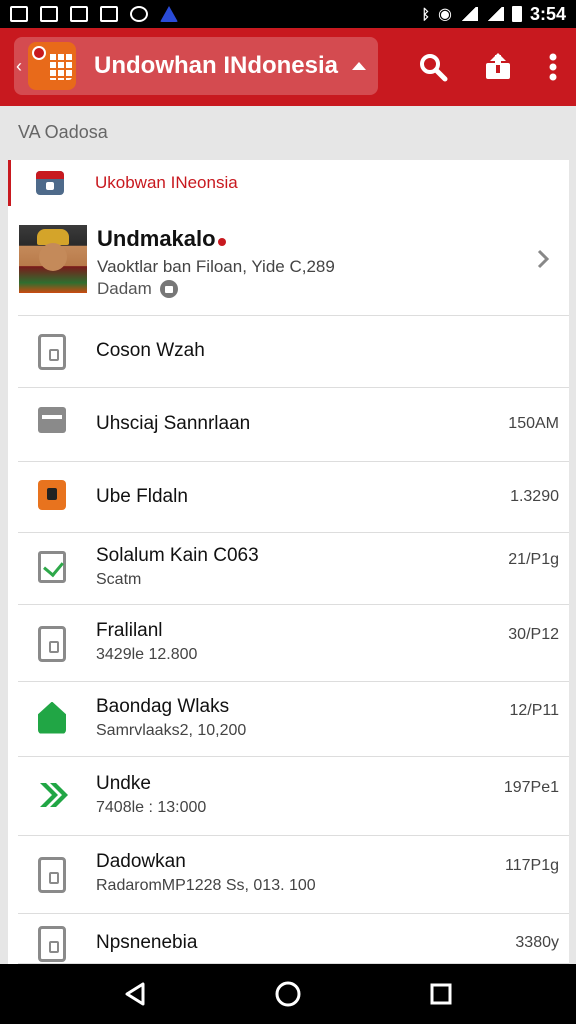 This screenshot has height=1024, width=576. Describe the element at coordinates (293, 497) in the screenshot. I see `list-item: Ube Fldaln 1.3290` at that location.